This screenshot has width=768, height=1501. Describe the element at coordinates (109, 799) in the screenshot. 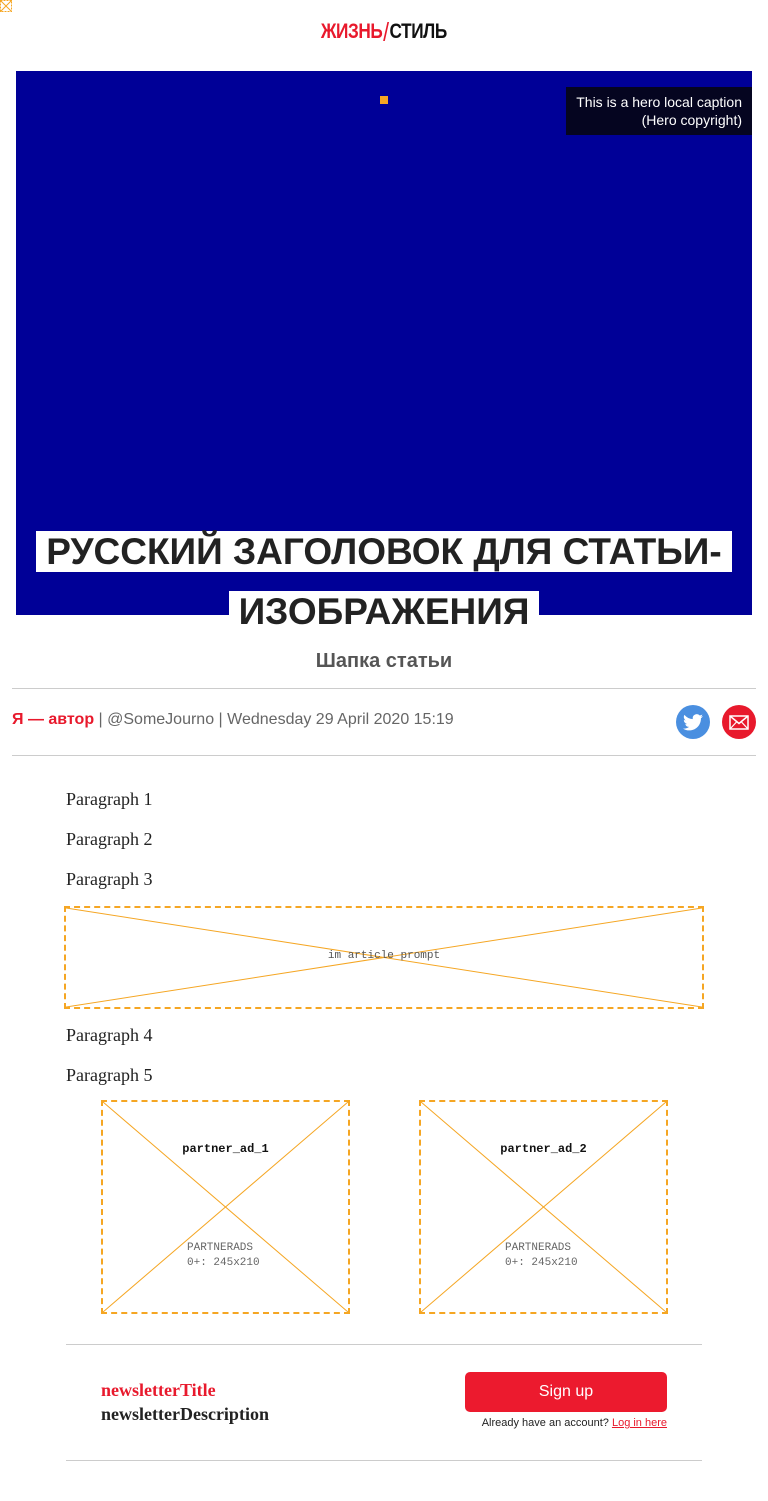

I see `article-paragraph: Paragraph 1` at that location.